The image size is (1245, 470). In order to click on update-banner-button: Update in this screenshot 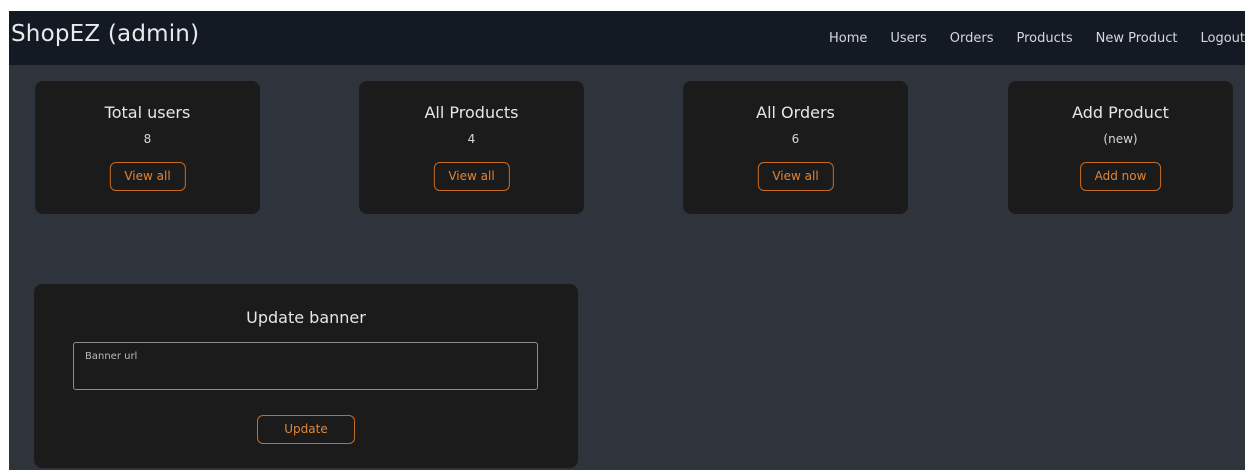, I will do `click(306, 429)`.